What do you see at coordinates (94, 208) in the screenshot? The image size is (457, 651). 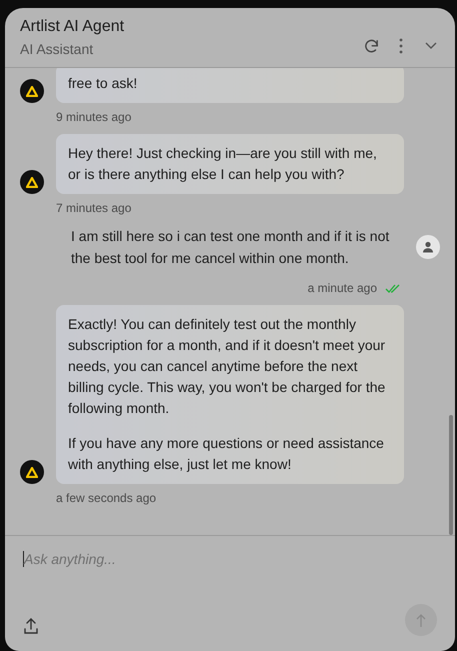 I see `message-time: 7 minutes ago` at bounding box center [94, 208].